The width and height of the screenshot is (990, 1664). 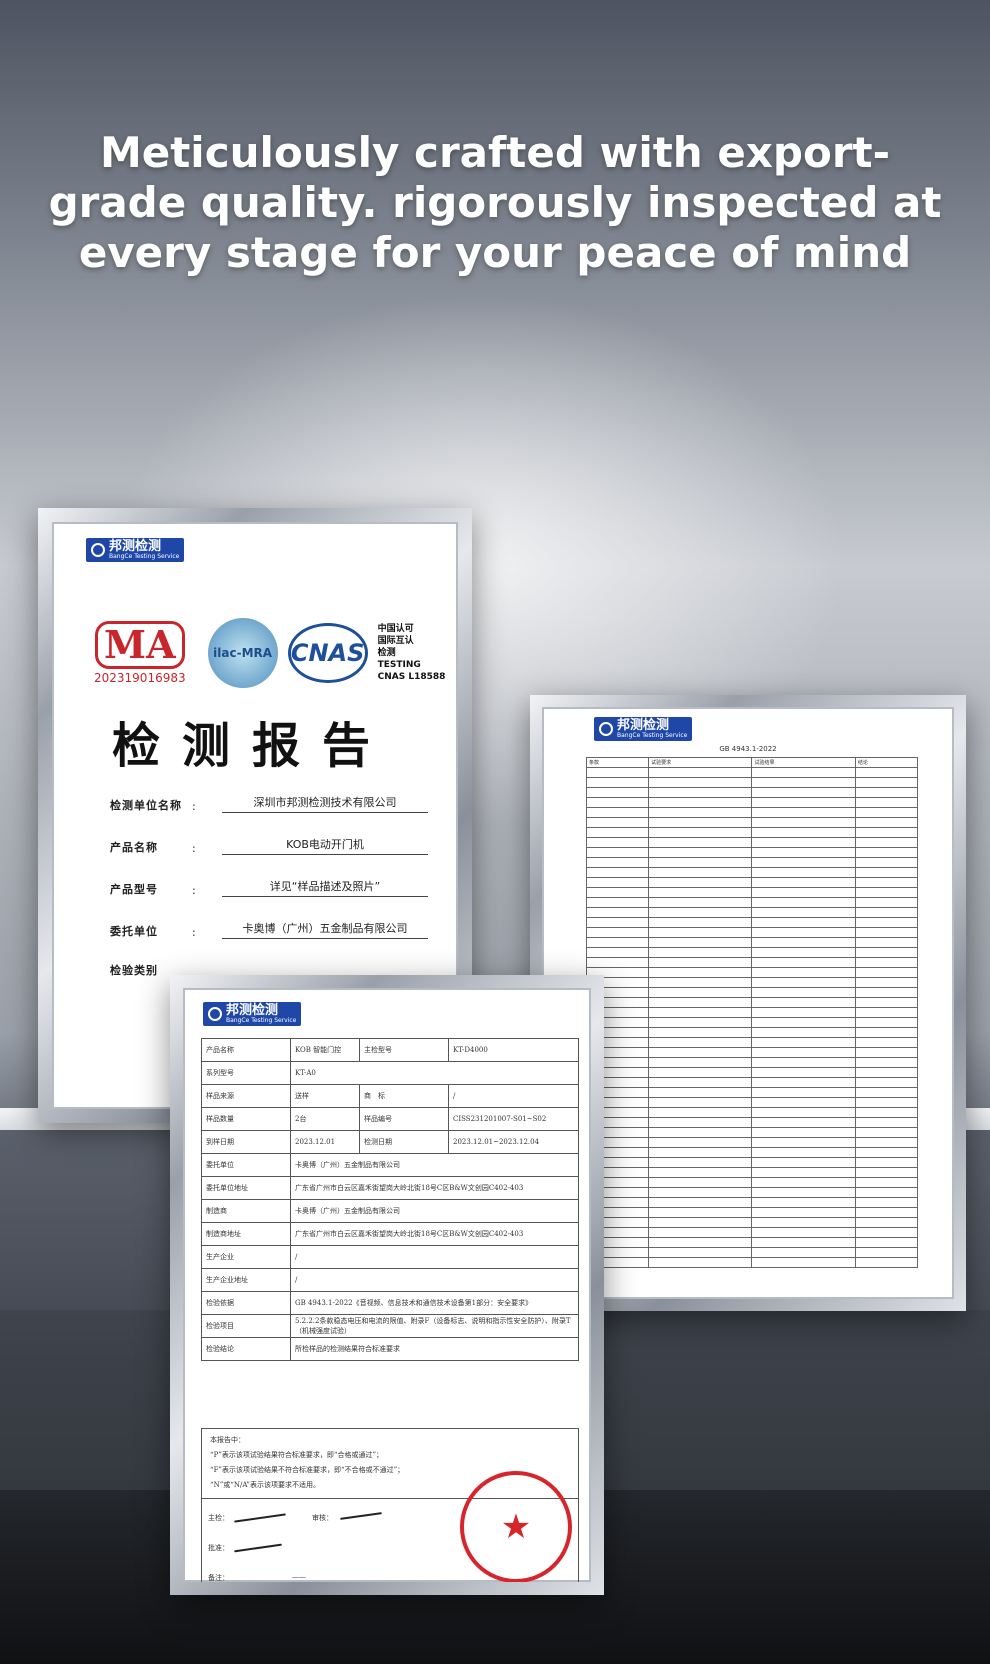 I want to click on signature-block: 主检： 审核： 批准： 备注： —— ★, so click(x=390, y=1526).